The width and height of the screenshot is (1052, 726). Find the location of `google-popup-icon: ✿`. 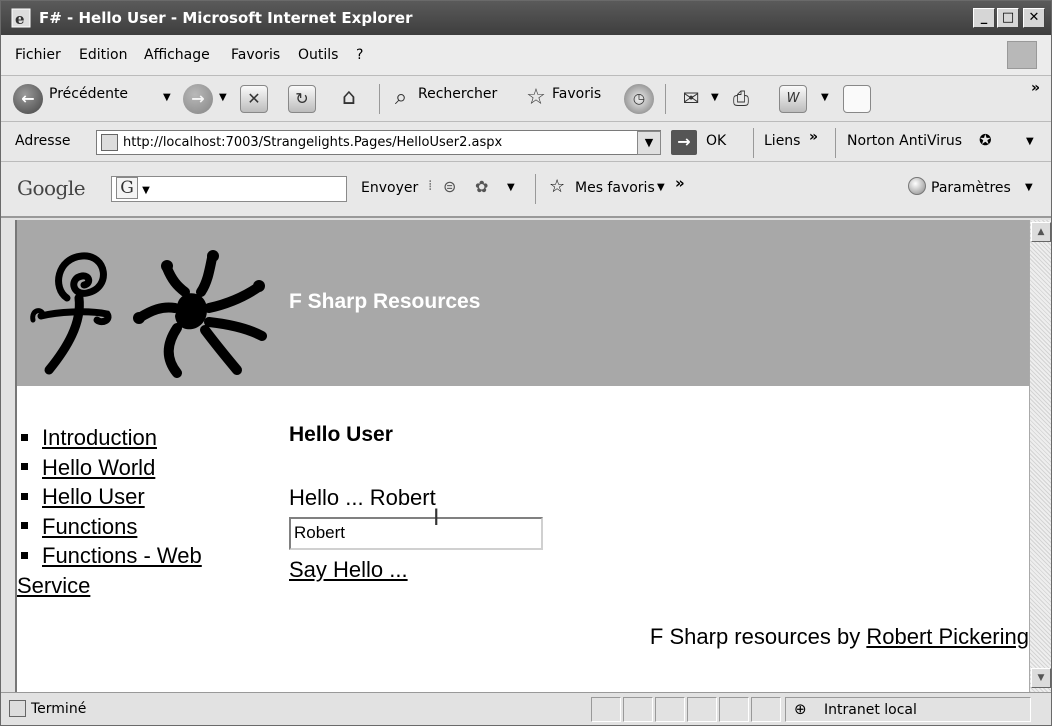

google-popup-icon: ✿ is located at coordinates (481, 186).